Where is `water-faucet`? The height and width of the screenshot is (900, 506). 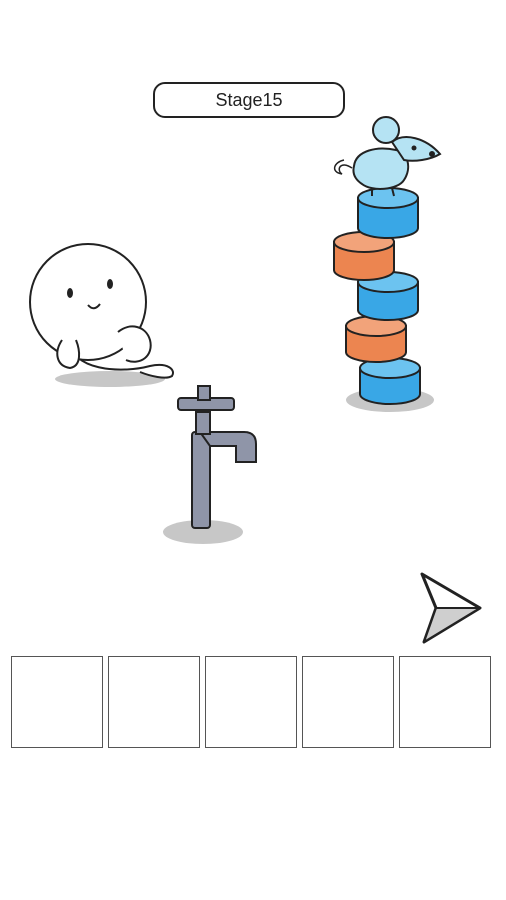 water-faucet is located at coordinates (210, 464).